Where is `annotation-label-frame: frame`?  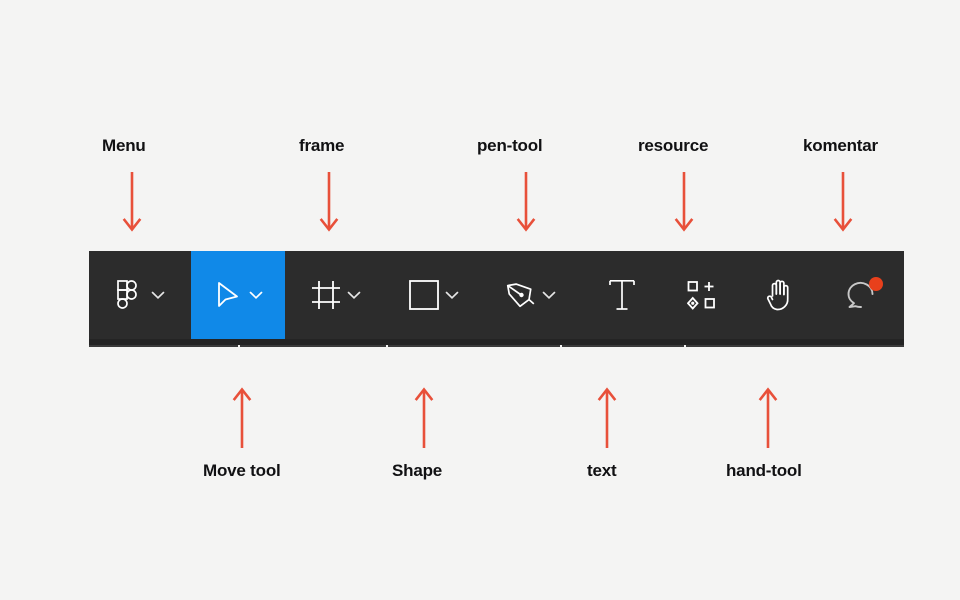 annotation-label-frame: frame is located at coordinates (322, 145).